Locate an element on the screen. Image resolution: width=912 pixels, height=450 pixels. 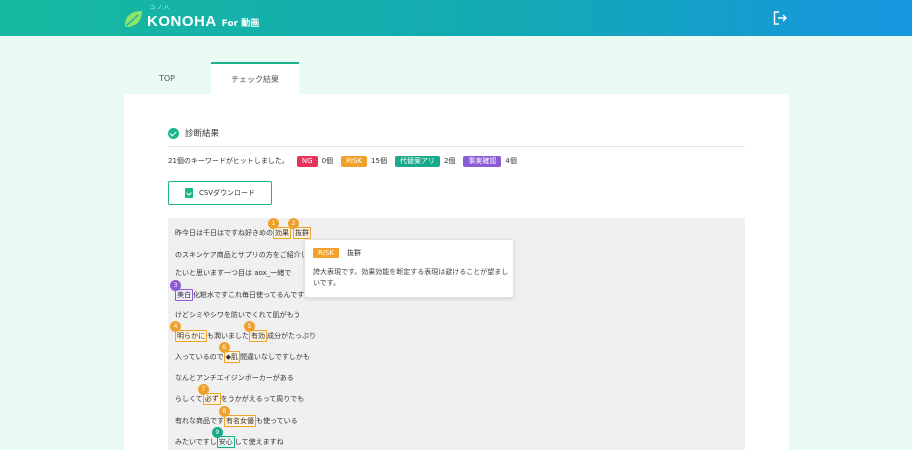
keyword-highlight: 8 有名女優 is located at coordinates (237, 416).